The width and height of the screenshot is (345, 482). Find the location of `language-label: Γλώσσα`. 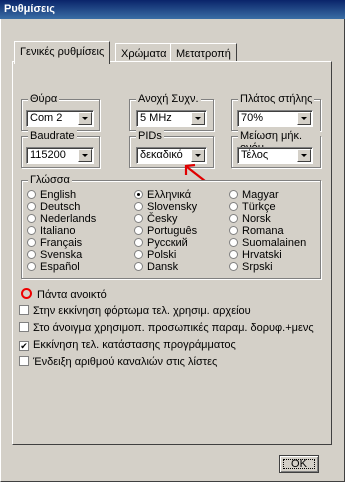

language-label: Γλώσσα is located at coordinates (50, 180).